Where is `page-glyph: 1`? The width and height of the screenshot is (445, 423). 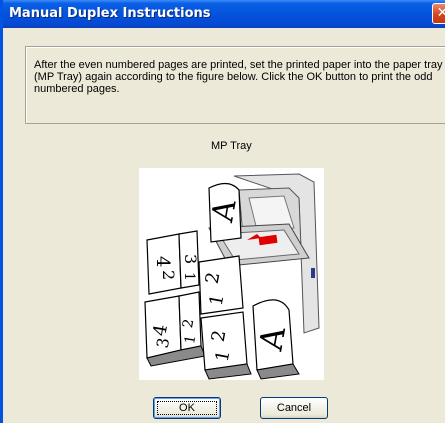
page-glyph: 1 is located at coordinates (189, 276).